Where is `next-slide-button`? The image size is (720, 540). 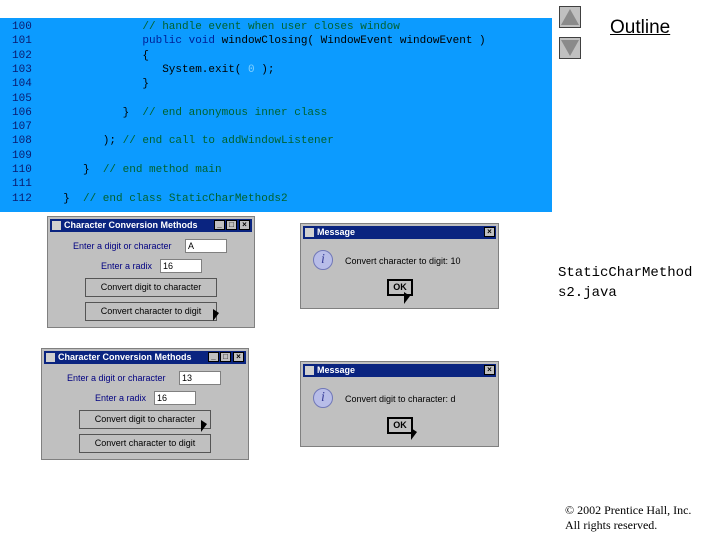 next-slide-button is located at coordinates (570, 48).